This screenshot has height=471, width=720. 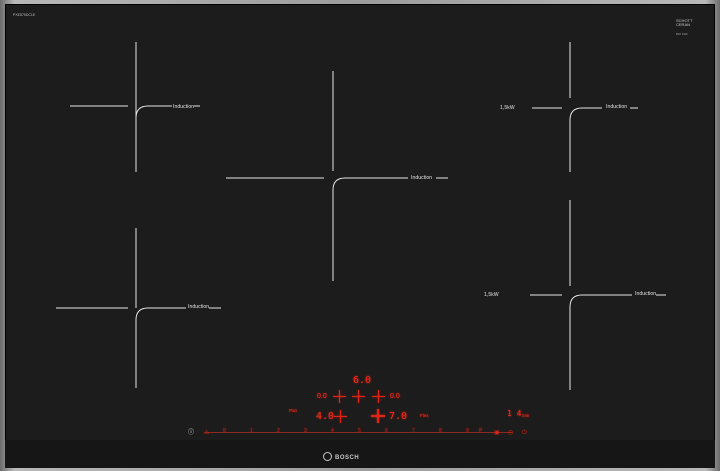 I want to click on top-power-display: 6.0, so click(x=362, y=380).